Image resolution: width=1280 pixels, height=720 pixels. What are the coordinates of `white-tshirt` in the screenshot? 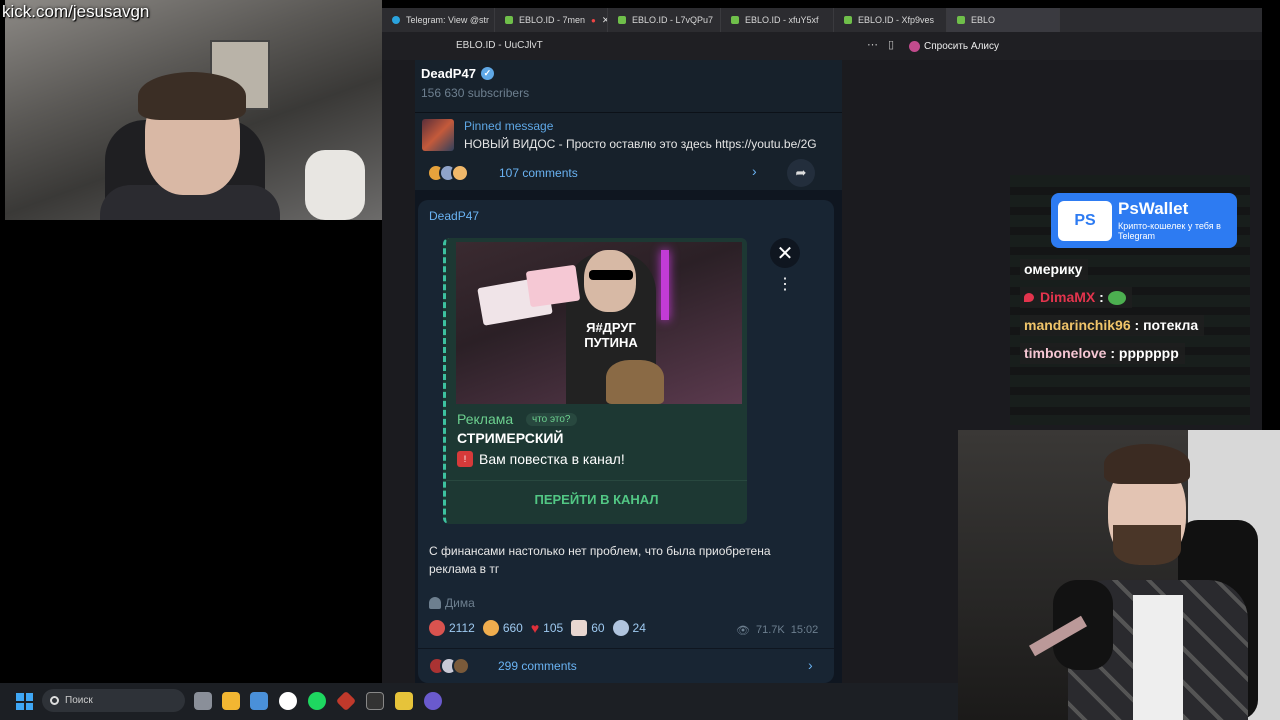 It's located at (1158, 657).